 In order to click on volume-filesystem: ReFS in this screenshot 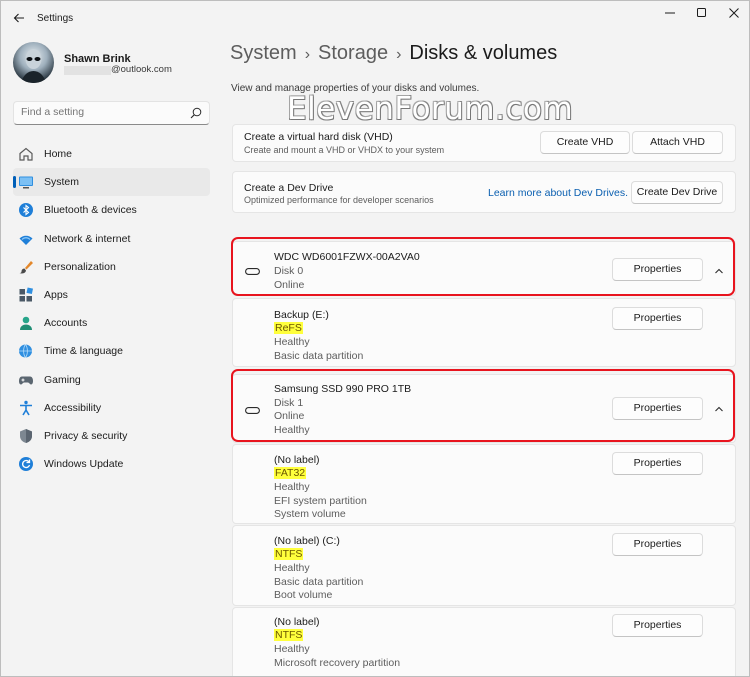, I will do `click(288, 328)`.